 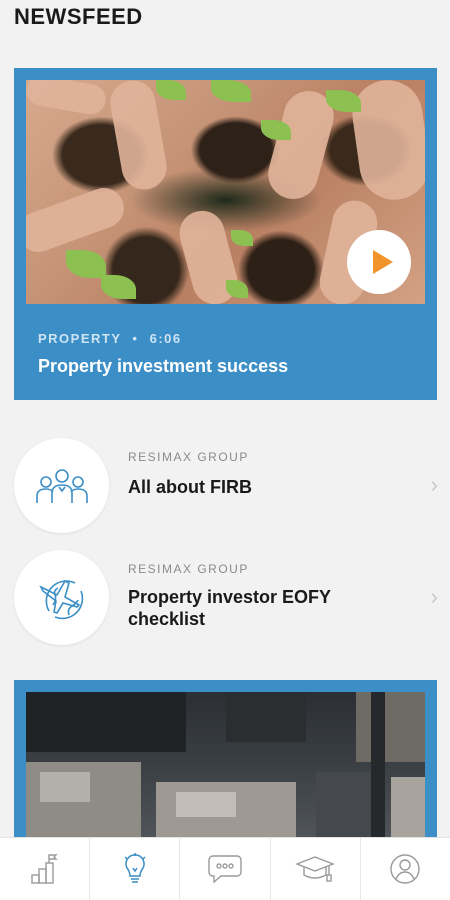 What do you see at coordinates (379, 262) in the screenshot?
I see `play-button` at bounding box center [379, 262].